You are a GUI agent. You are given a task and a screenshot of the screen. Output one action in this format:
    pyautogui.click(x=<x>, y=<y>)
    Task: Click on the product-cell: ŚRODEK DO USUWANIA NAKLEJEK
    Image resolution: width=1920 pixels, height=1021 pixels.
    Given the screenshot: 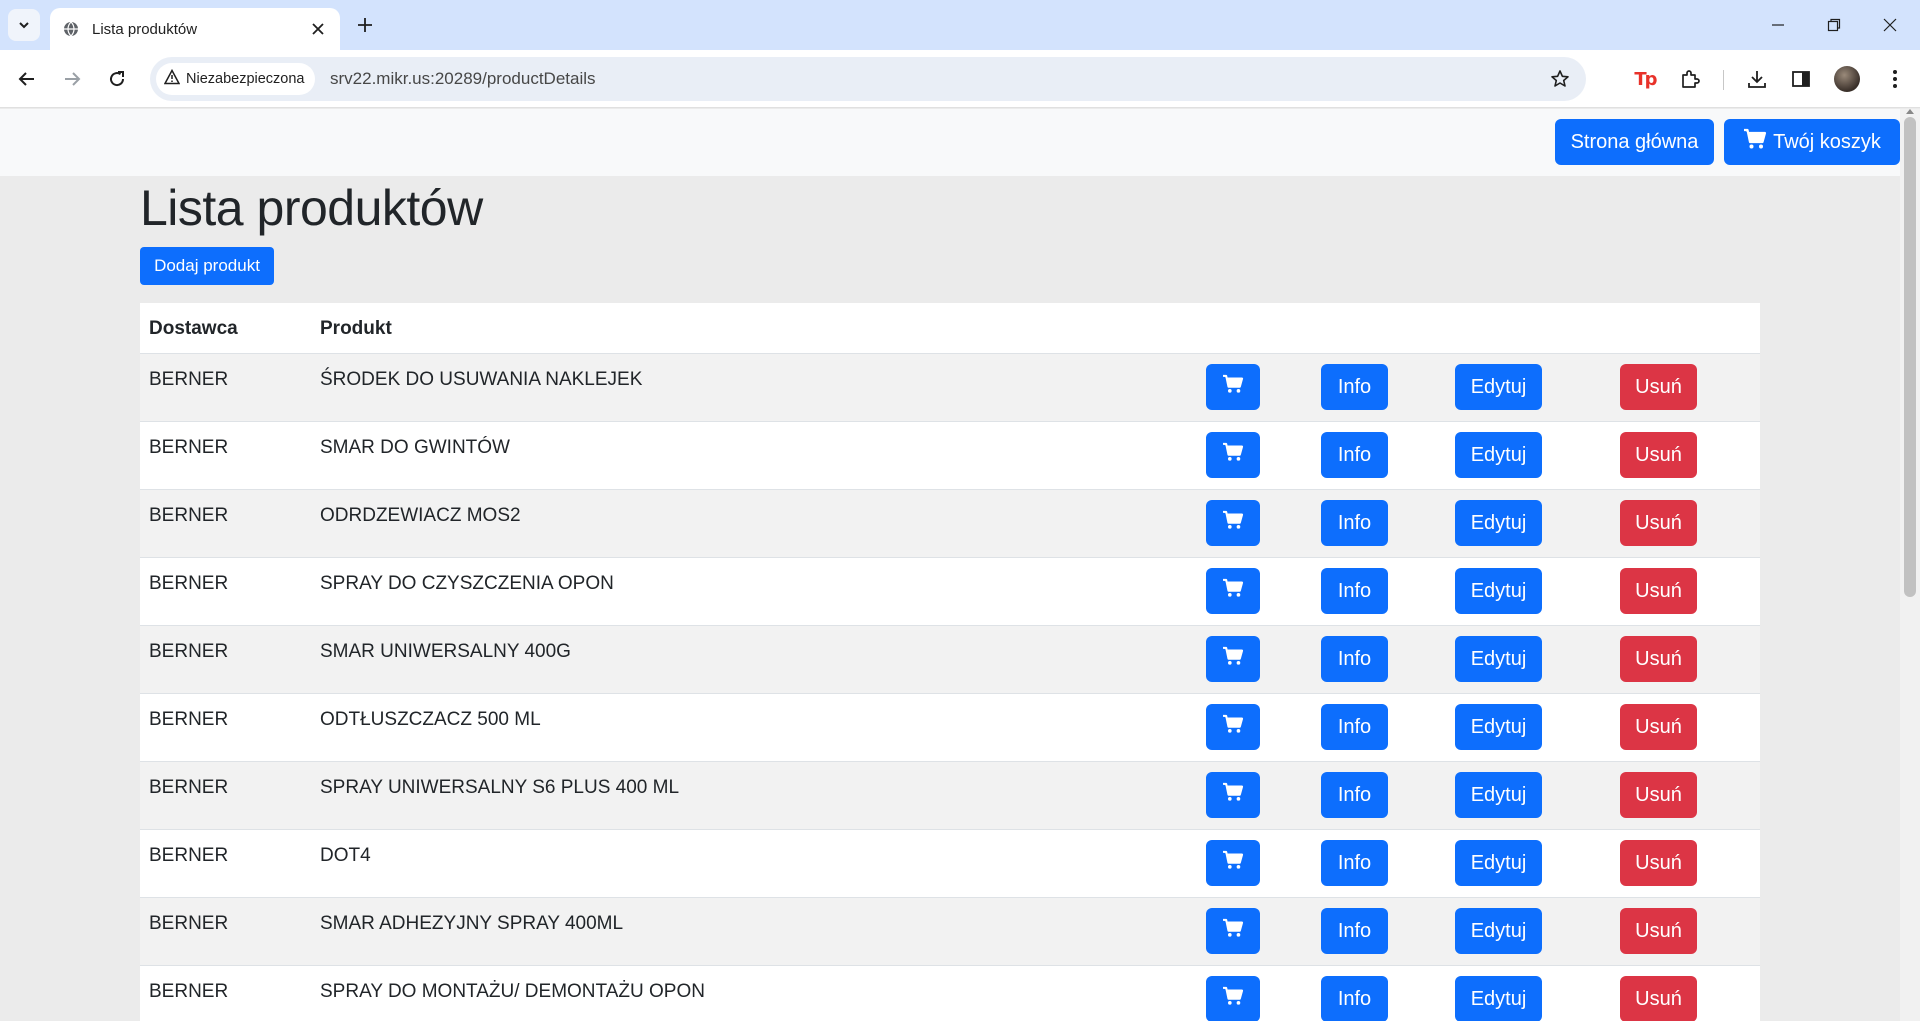 What is the action you would take?
    pyautogui.click(x=481, y=379)
    